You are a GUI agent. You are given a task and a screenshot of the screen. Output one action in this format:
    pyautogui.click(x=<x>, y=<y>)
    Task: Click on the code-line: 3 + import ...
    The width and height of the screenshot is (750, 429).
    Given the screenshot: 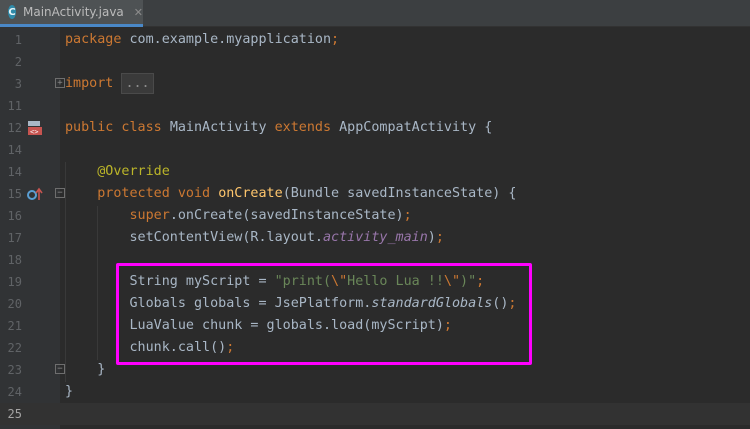 What is the action you would take?
    pyautogui.click(x=375, y=84)
    